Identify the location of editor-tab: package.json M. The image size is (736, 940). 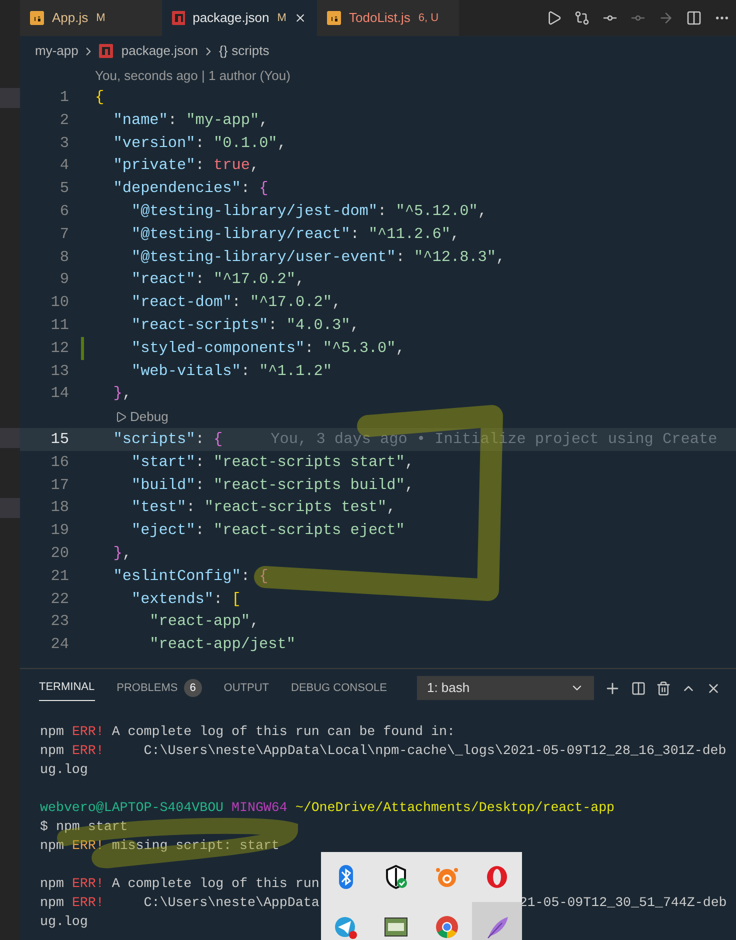
(239, 18).